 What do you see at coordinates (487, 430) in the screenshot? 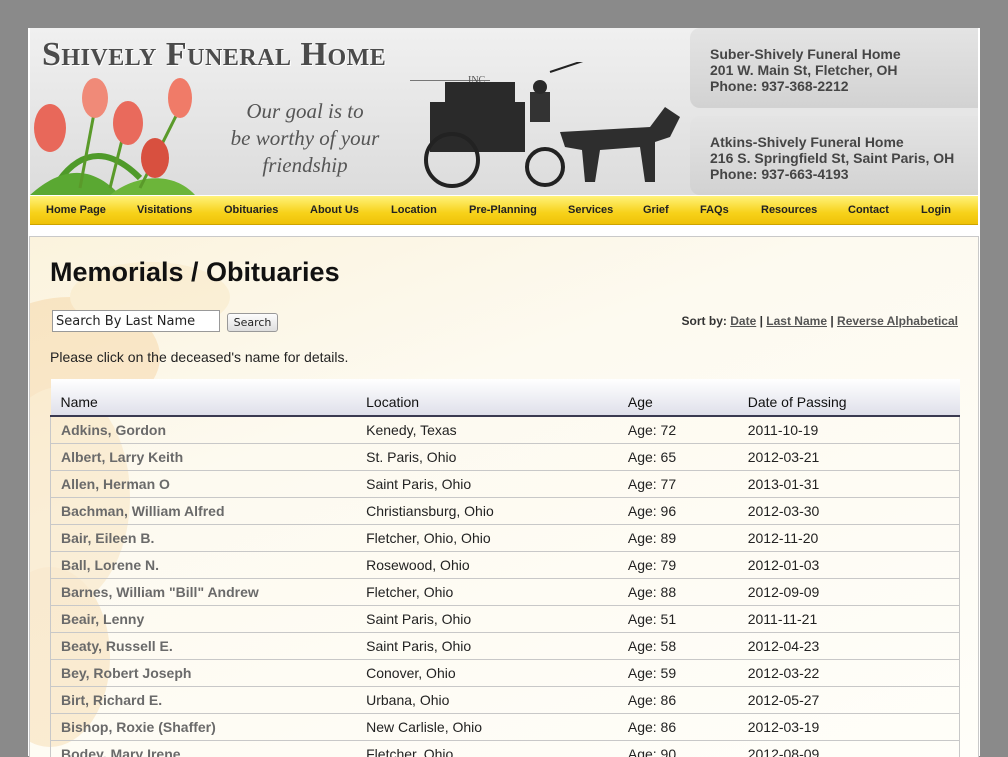
I see `cell-location: Kenedy, Texas` at bounding box center [487, 430].